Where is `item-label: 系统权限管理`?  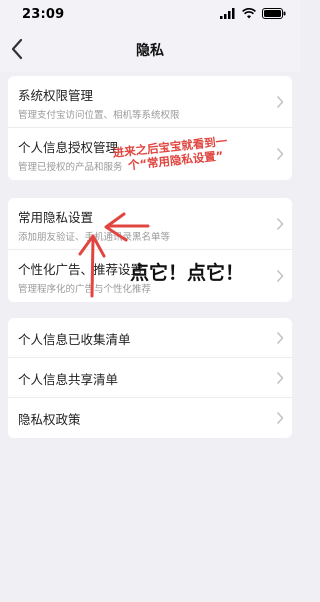 item-label: 系统权限管理 is located at coordinates (56, 95).